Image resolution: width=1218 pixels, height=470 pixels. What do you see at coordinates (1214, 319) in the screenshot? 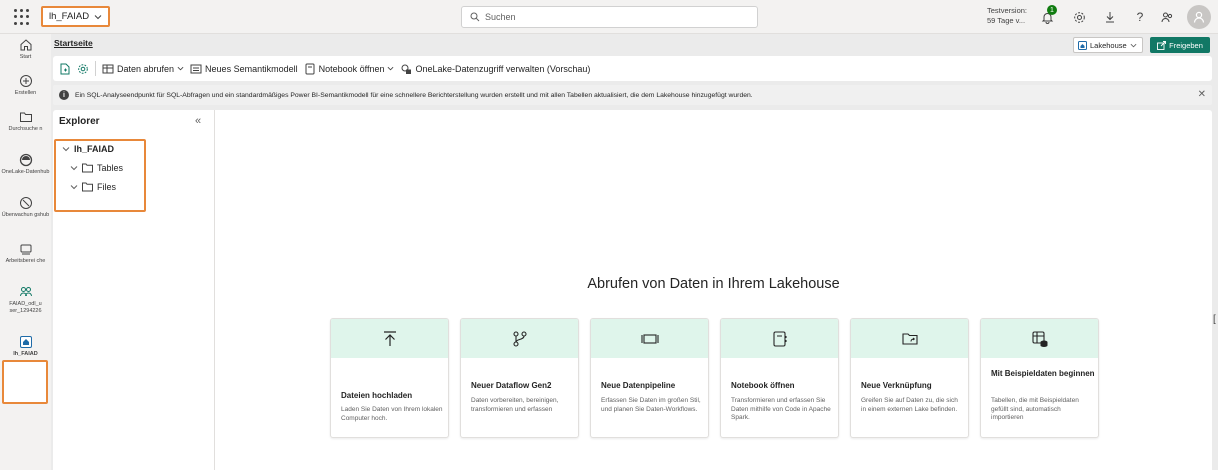
I see `text-cursor-icon: [` at bounding box center [1214, 319].